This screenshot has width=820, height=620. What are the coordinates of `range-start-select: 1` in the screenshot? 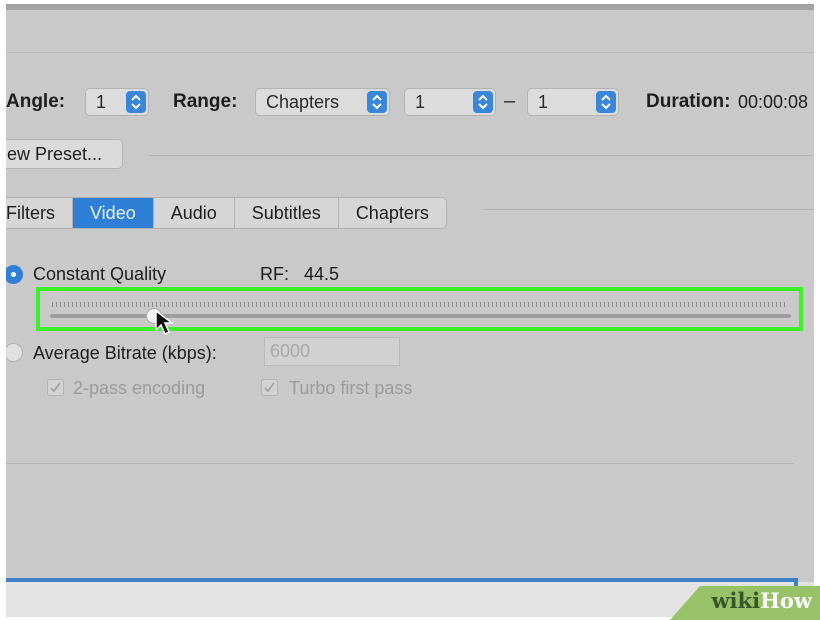 It's located at (450, 102).